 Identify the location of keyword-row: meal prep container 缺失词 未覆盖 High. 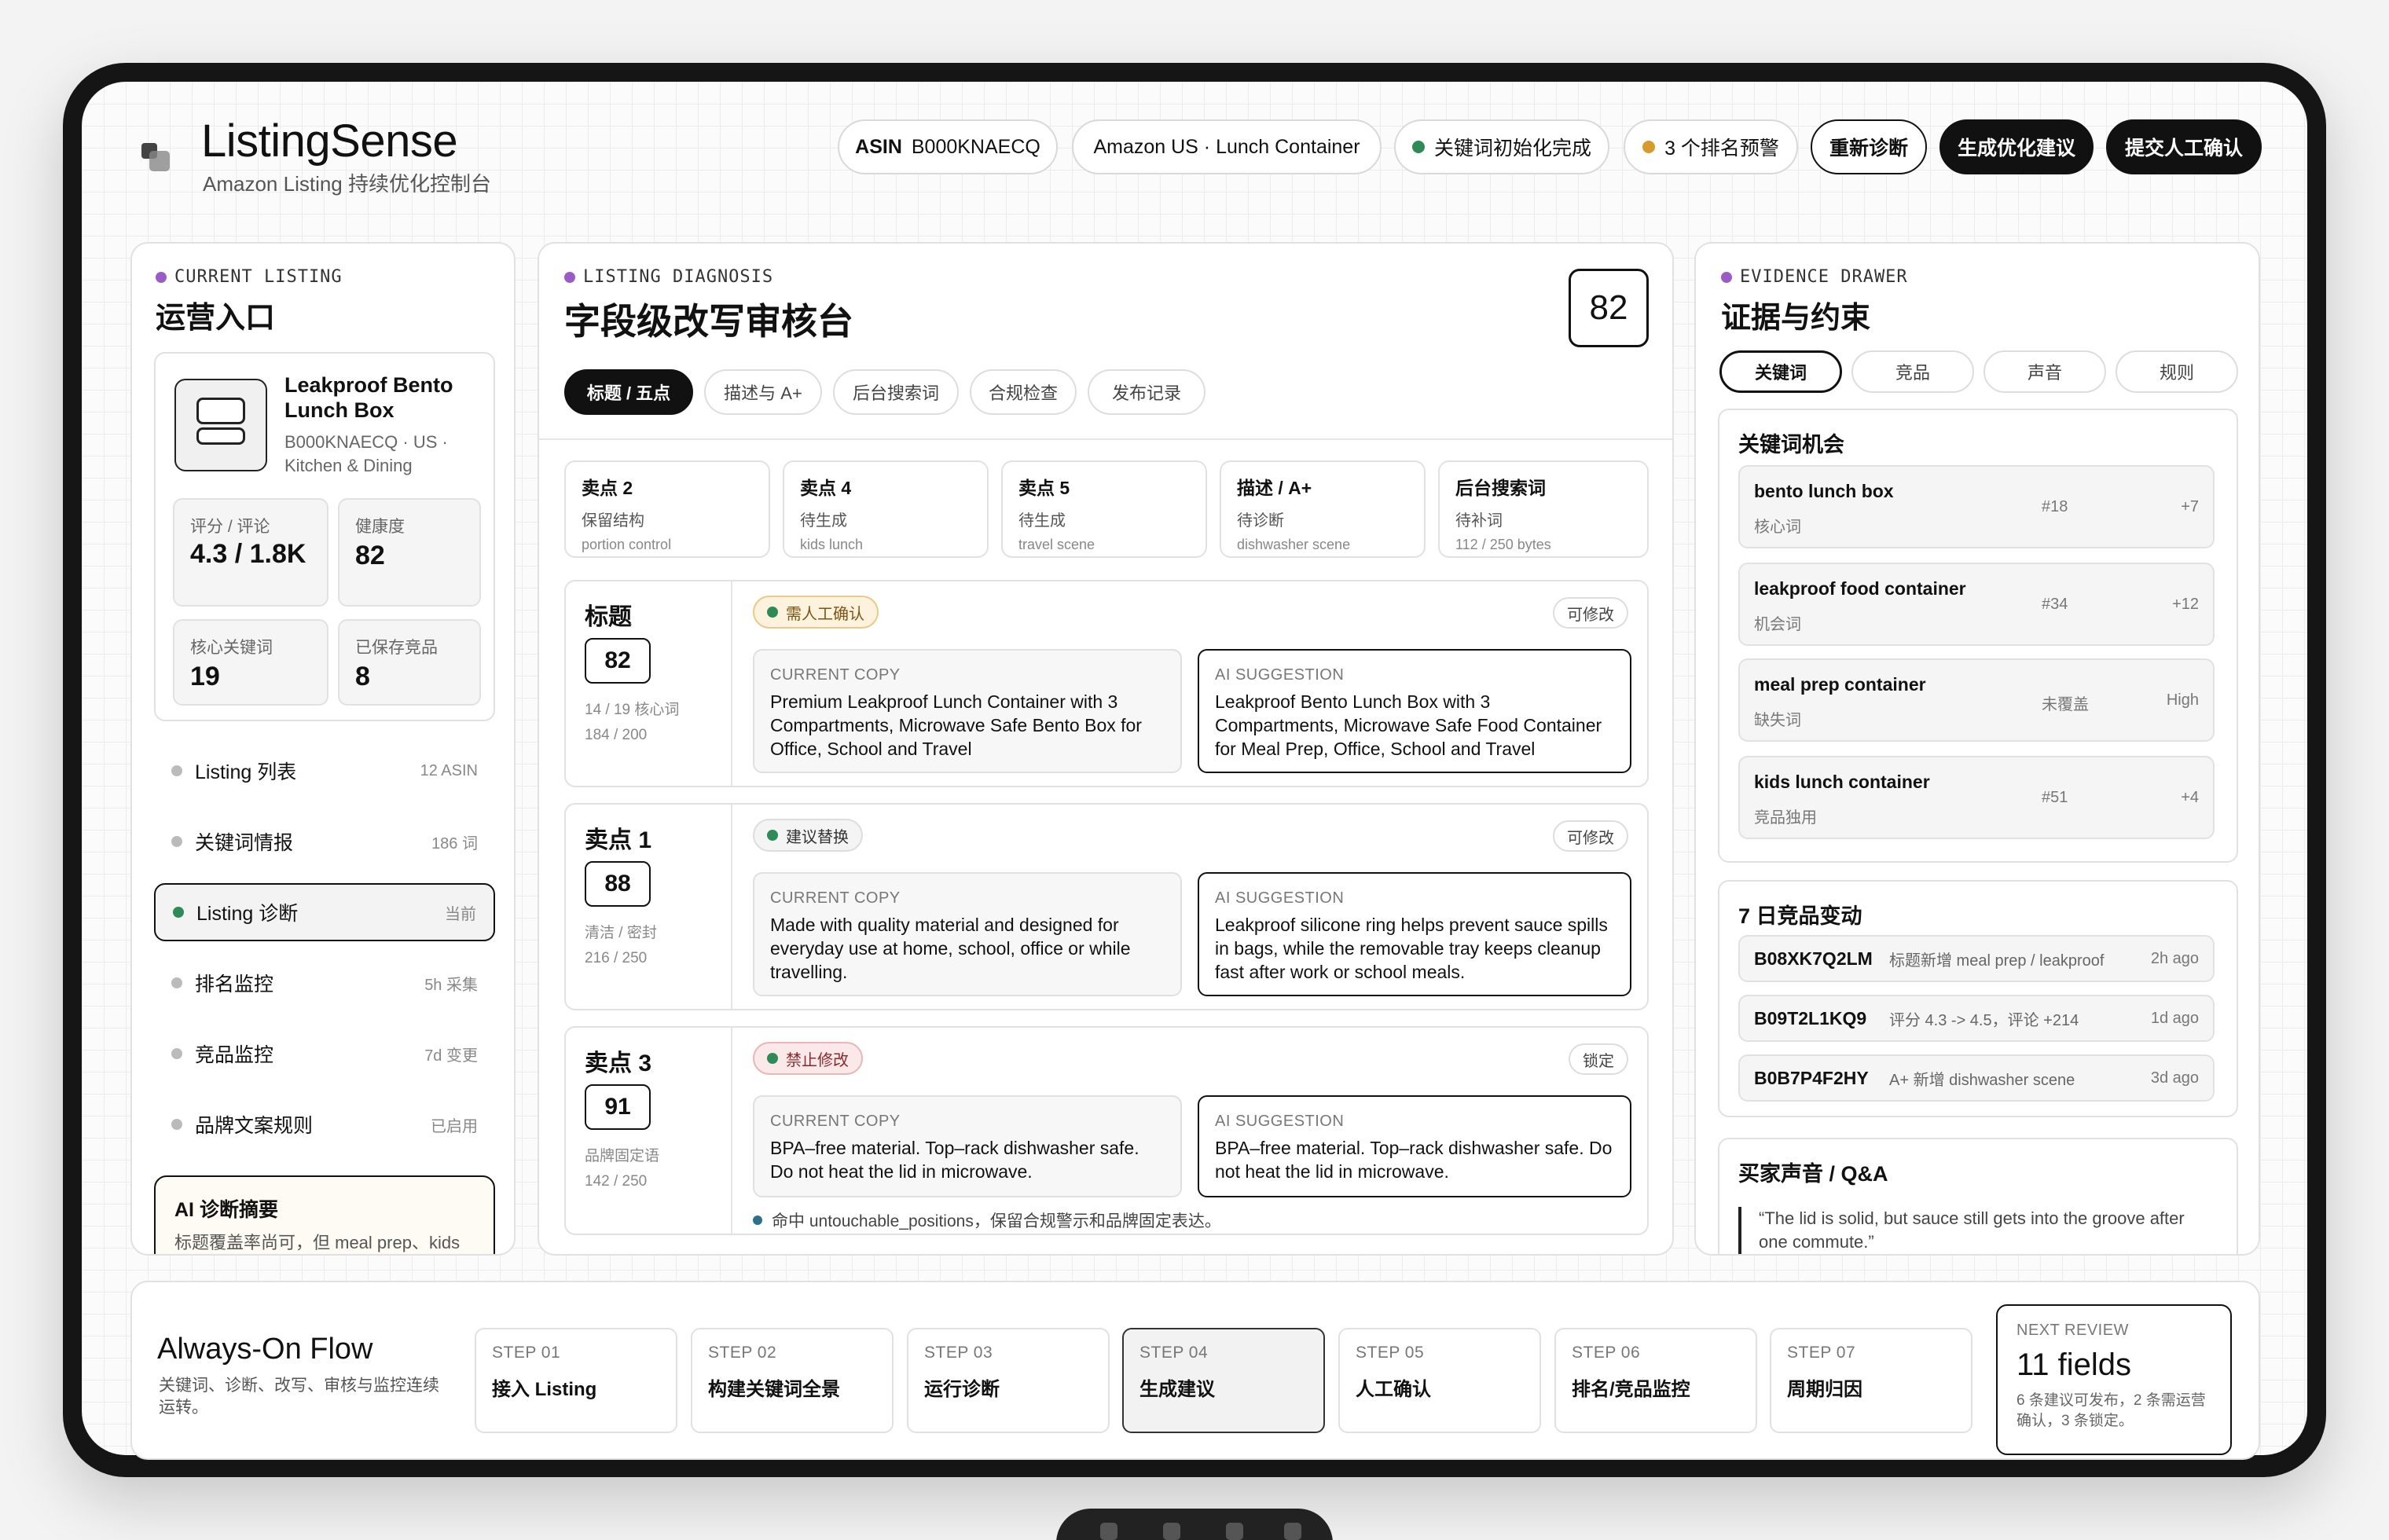
(1977, 700).